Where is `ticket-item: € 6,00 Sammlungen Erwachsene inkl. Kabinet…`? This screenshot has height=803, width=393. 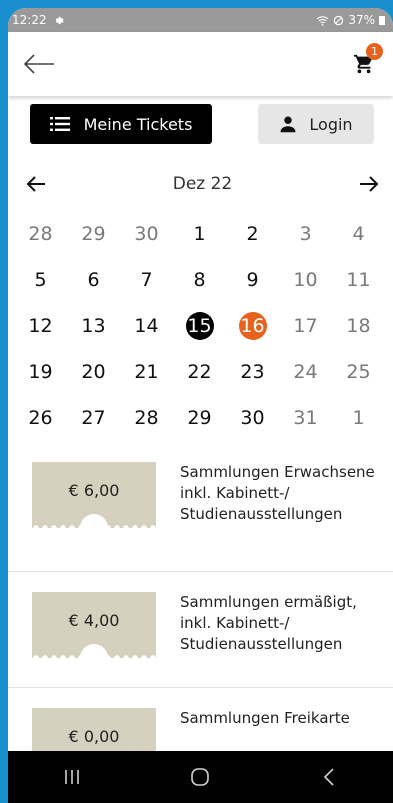
ticket-item: € 6,00 Sammlungen Erwachsene inkl. Kabinet… is located at coordinates (200, 515).